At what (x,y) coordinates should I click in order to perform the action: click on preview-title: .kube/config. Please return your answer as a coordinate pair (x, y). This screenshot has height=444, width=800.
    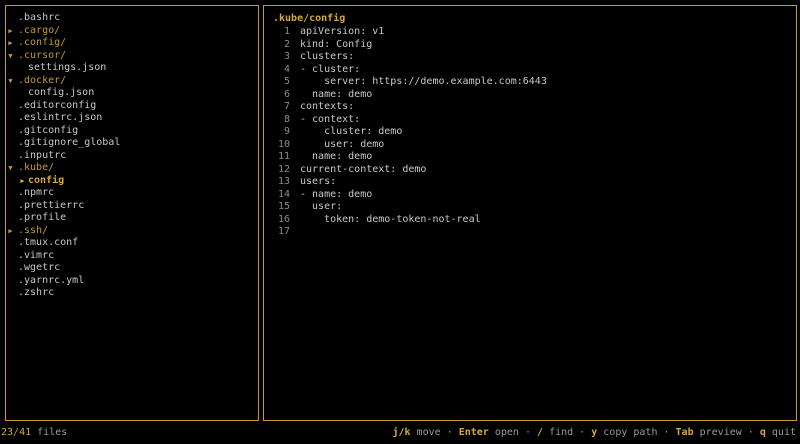
    Looking at the image, I should click on (309, 18).